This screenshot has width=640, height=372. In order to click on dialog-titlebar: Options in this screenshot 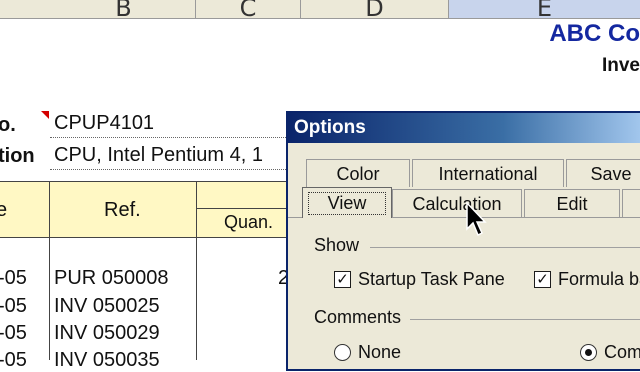, I will do `click(464, 128)`.